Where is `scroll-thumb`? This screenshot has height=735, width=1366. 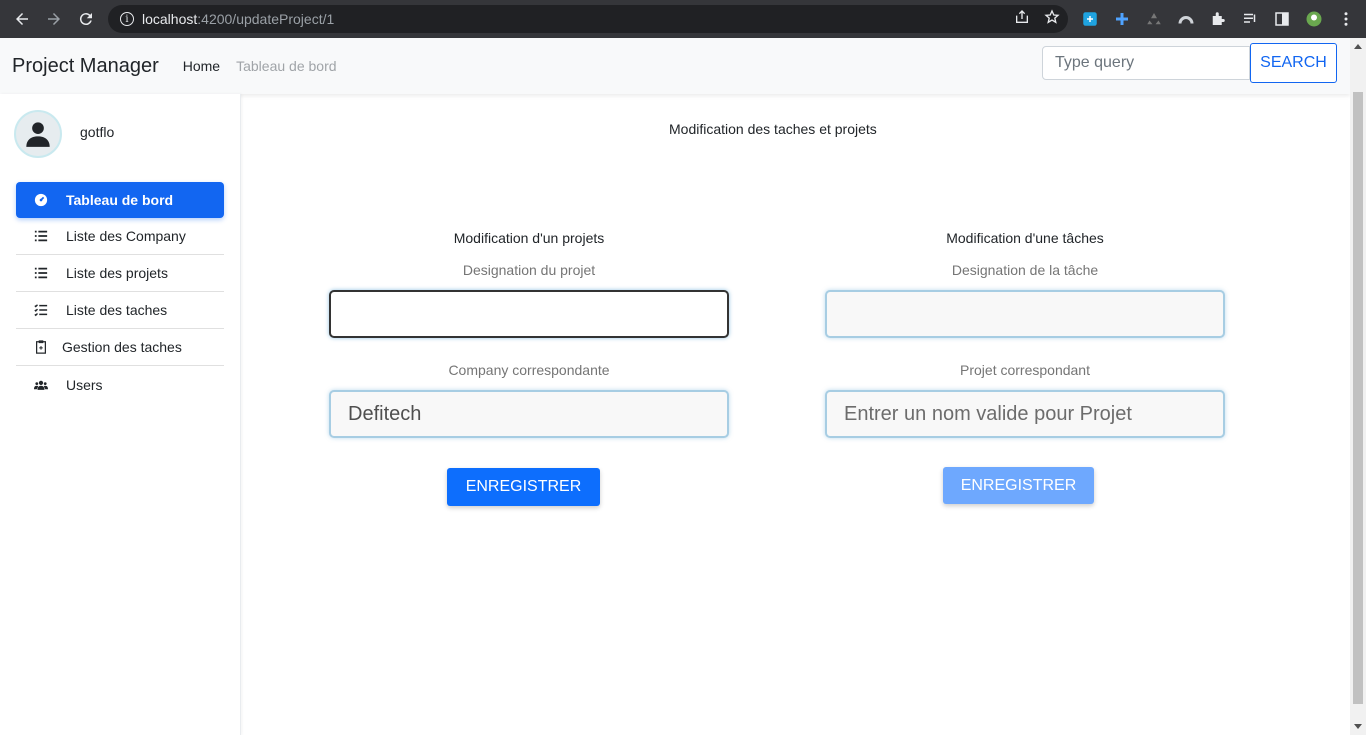
scroll-thumb is located at coordinates (1358, 398).